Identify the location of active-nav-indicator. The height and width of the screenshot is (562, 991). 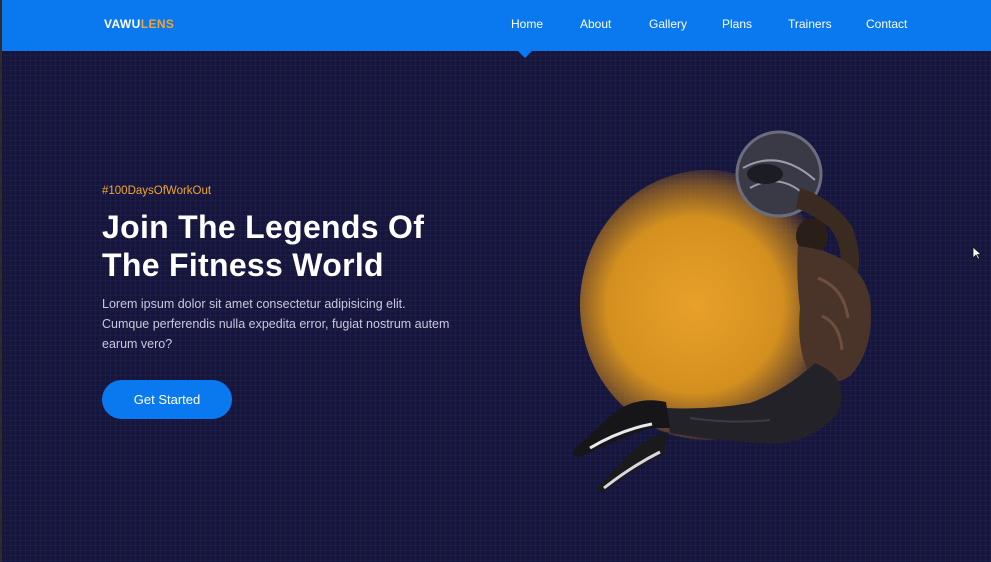
(525, 54).